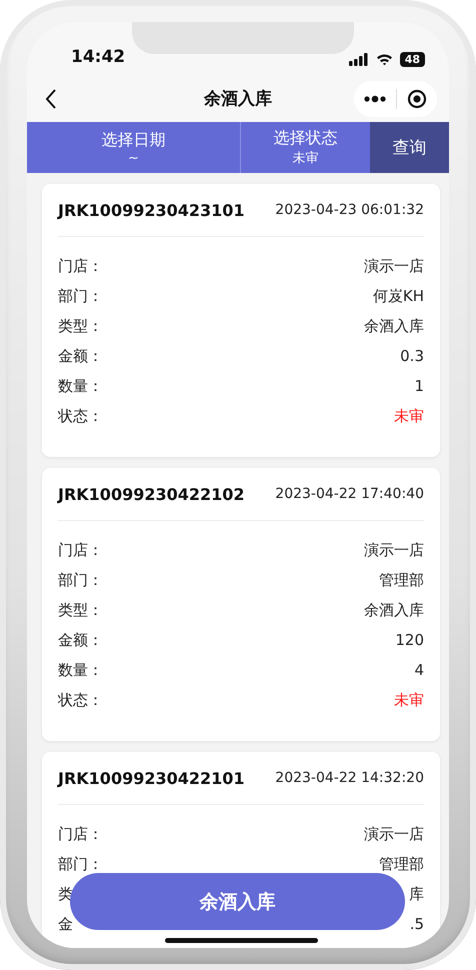 This screenshot has height=970, width=476. I want to click on record-time: 2023-04-22 14:32:20, so click(349, 778).